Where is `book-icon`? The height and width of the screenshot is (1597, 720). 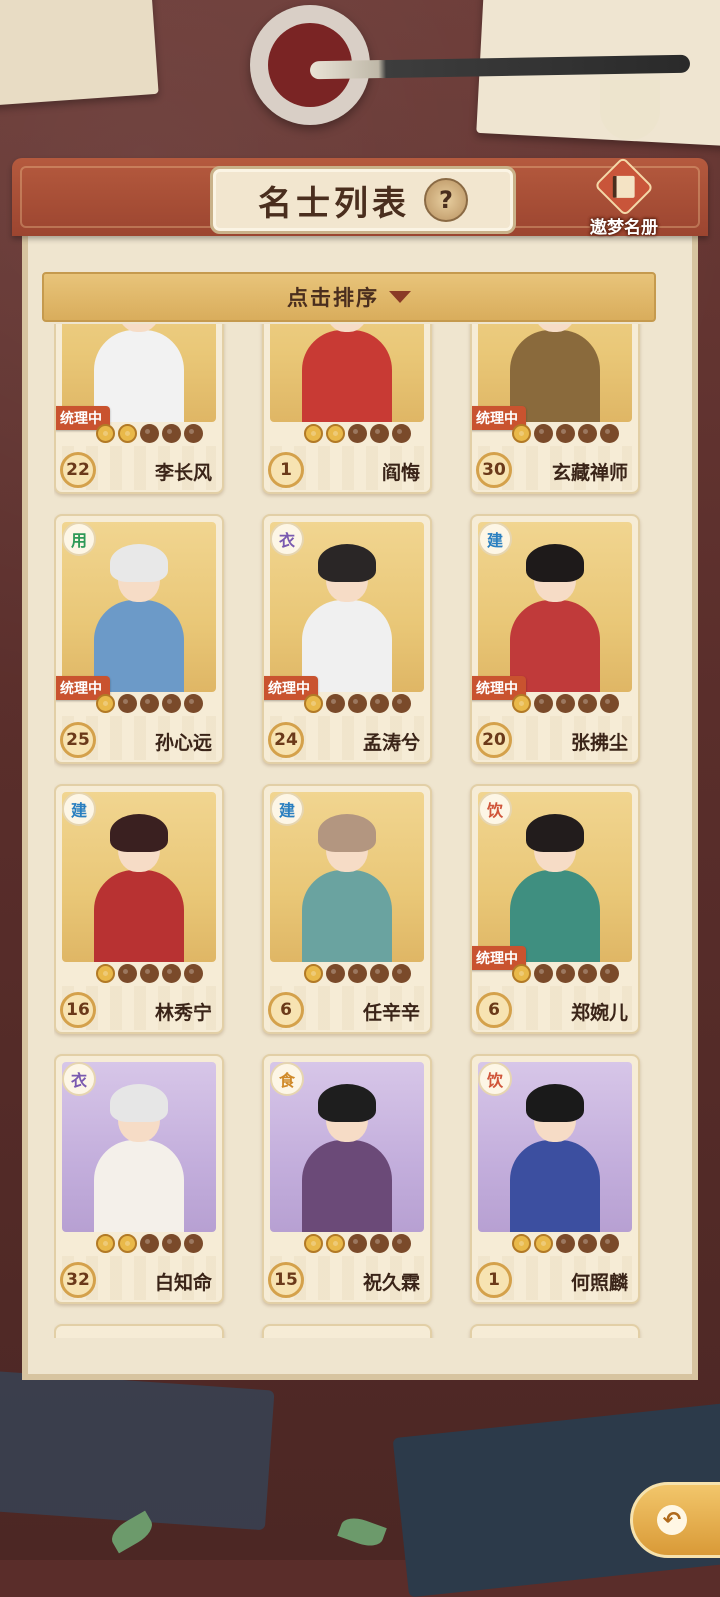
book-icon is located at coordinates (624, 186).